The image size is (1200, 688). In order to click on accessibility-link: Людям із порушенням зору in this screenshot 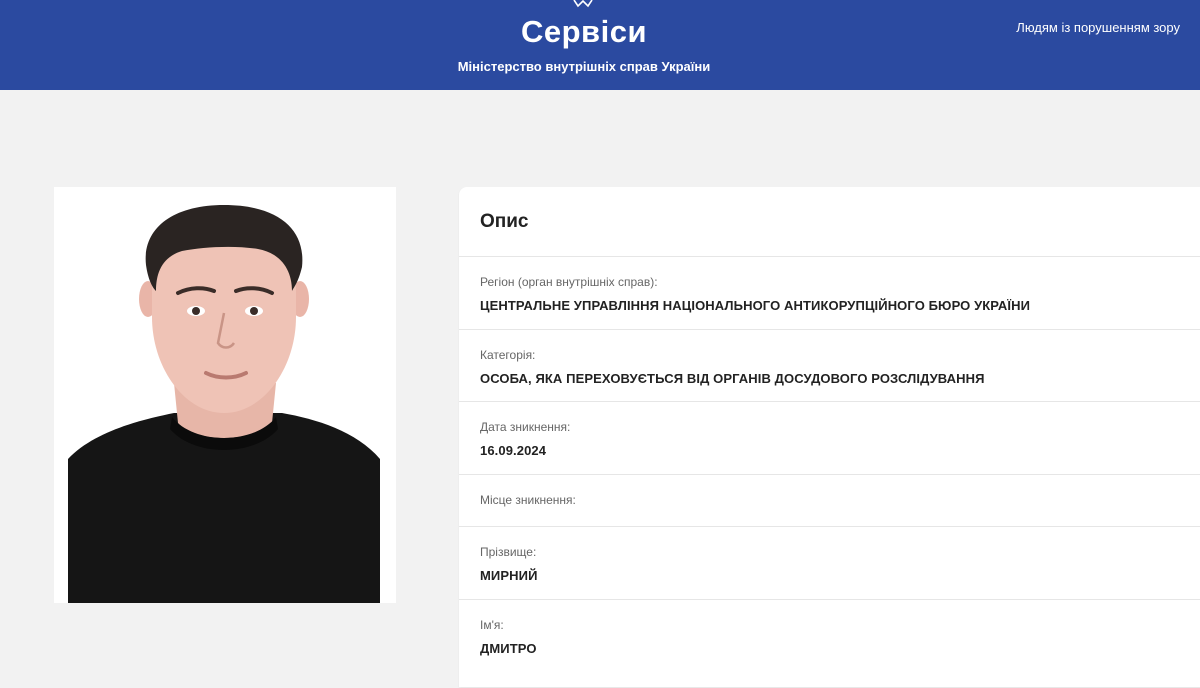, I will do `click(1098, 27)`.